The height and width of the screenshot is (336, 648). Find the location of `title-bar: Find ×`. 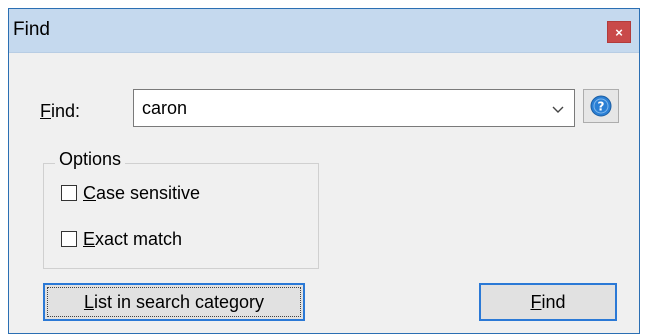

title-bar: Find × is located at coordinates (324, 31).